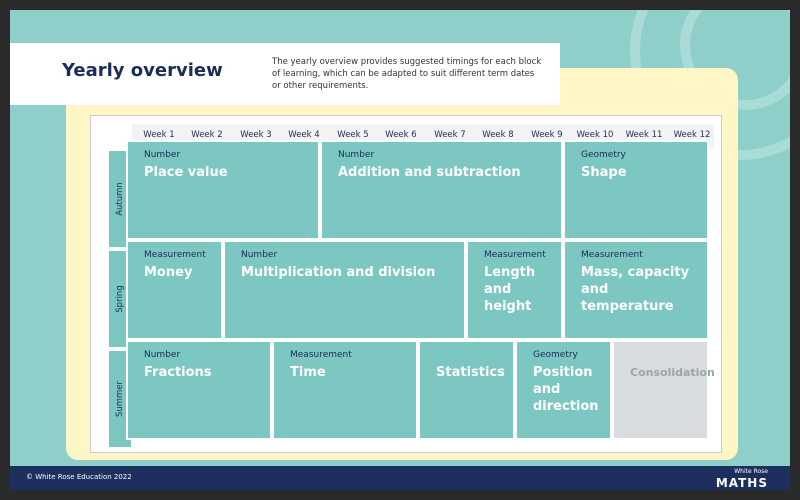  Describe the element at coordinates (345, 390) in the screenshot. I see `block-time: Measurement Time` at that location.